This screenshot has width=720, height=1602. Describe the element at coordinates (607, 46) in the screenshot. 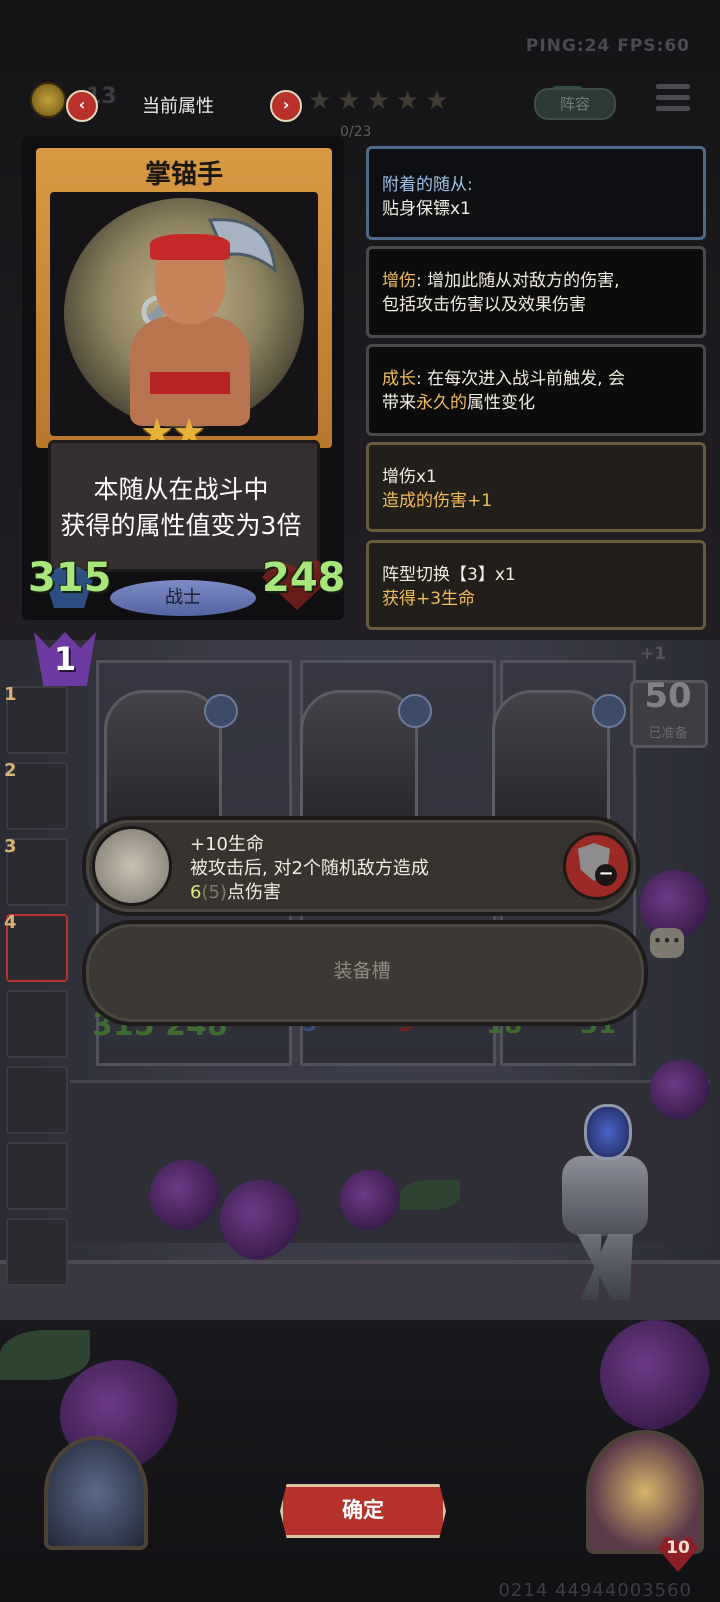

I see `ping-fps-readout: PING:24 FPS:60` at that location.